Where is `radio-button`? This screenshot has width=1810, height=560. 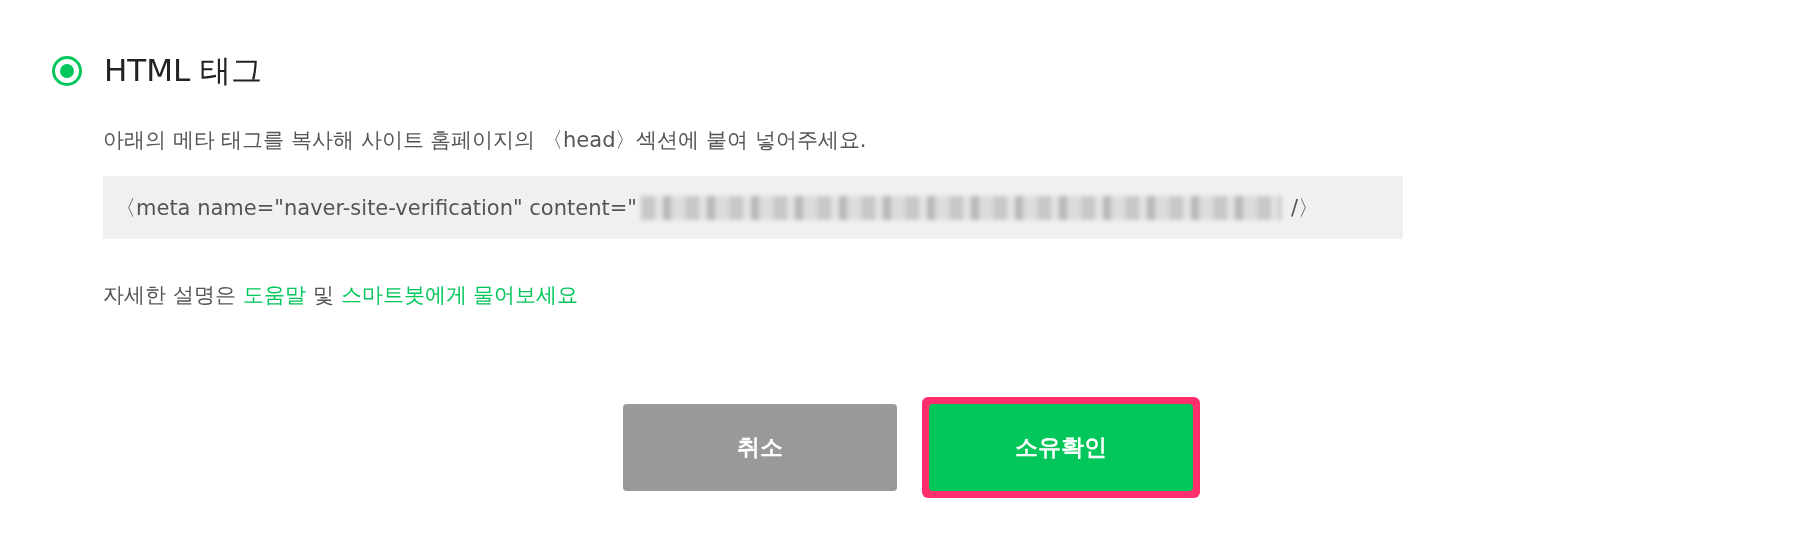 radio-button is located at coordinates (67, 71).